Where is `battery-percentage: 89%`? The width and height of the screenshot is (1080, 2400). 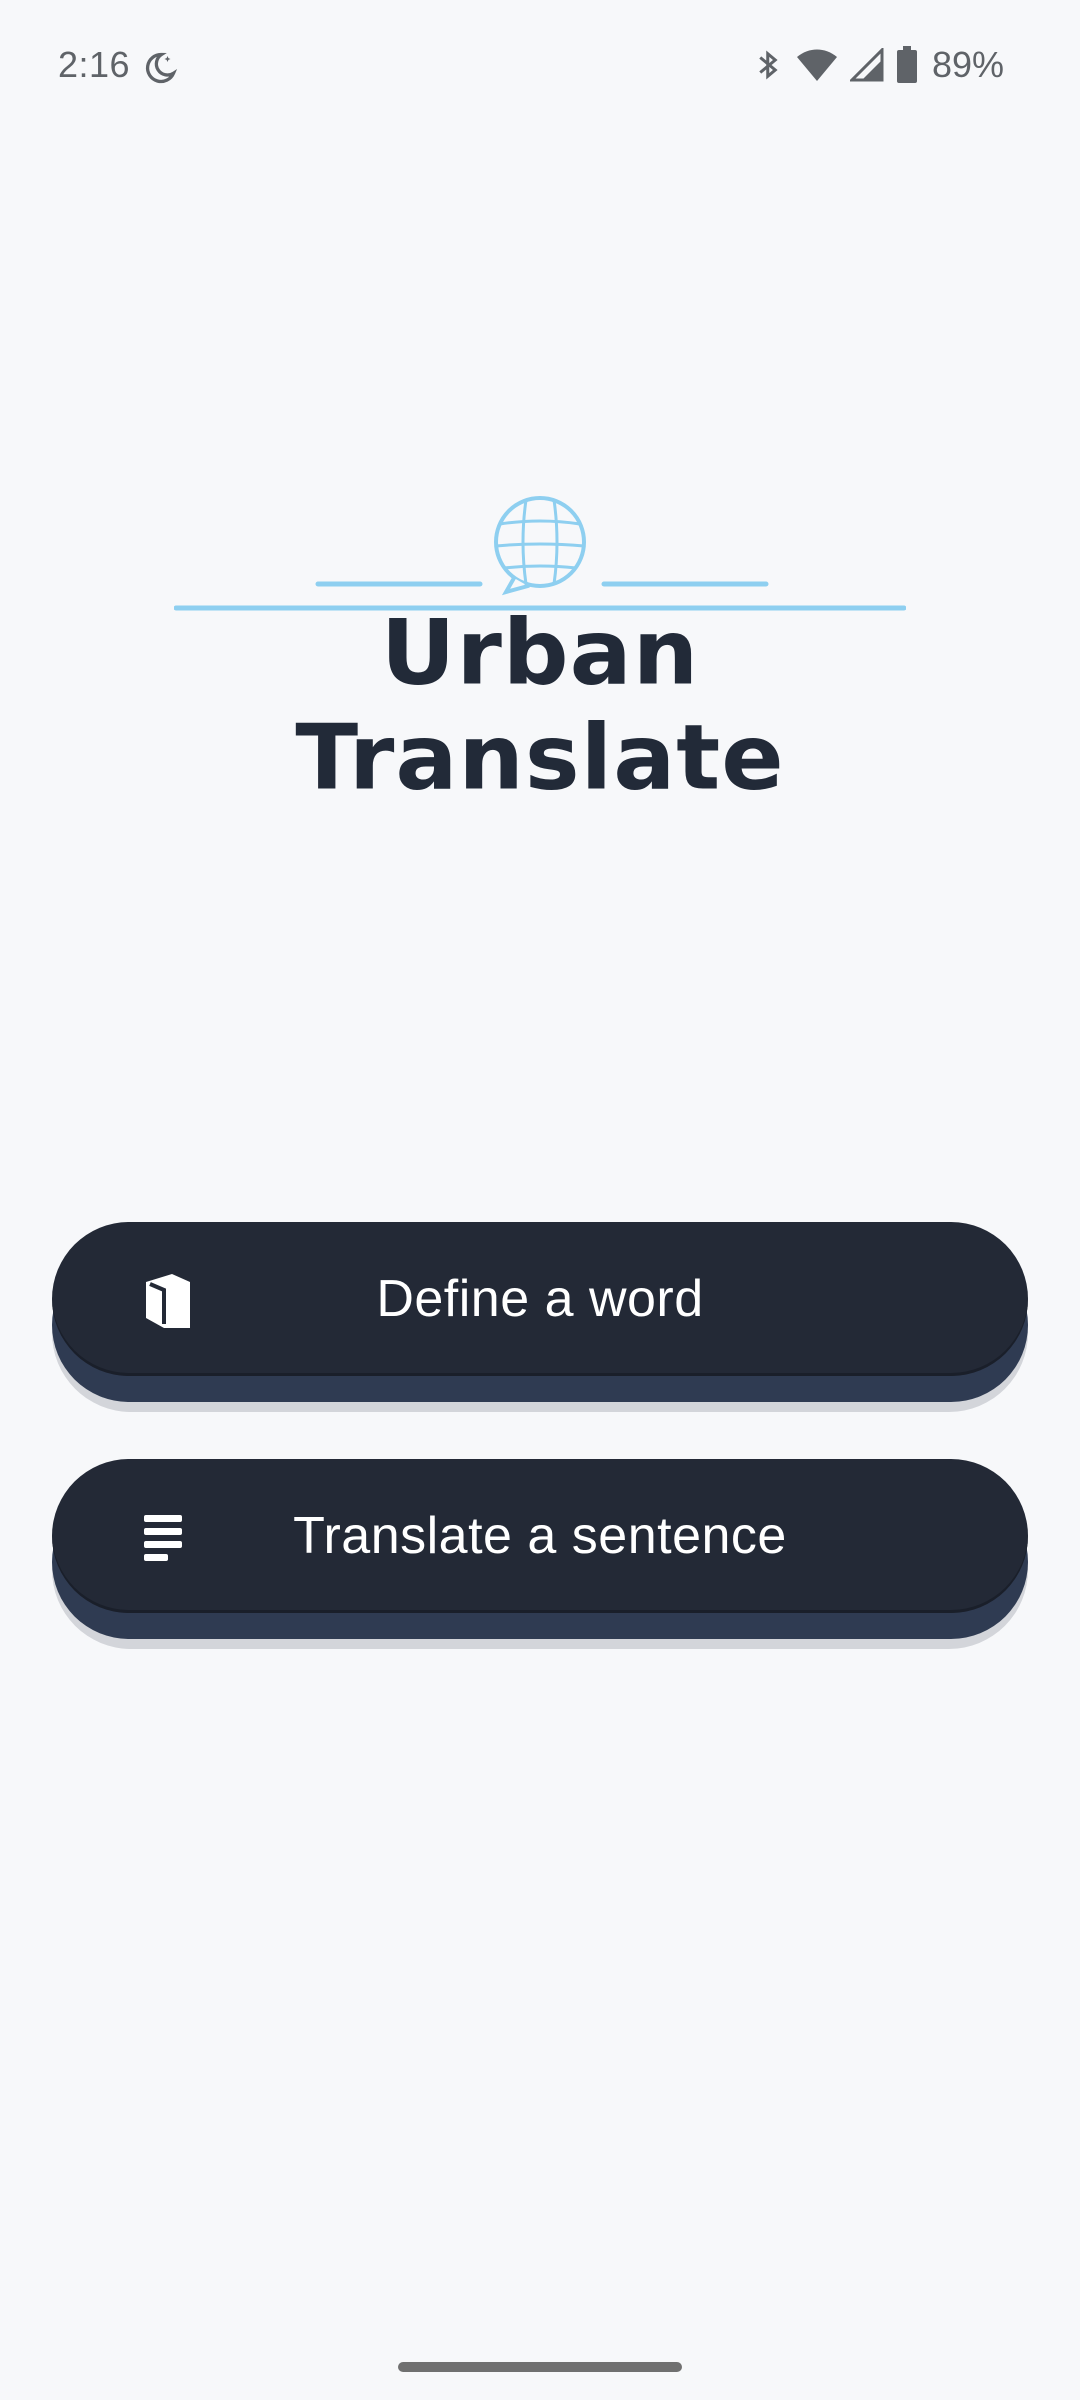
battery-percentage: 89% is located at coordinates (967, 64).